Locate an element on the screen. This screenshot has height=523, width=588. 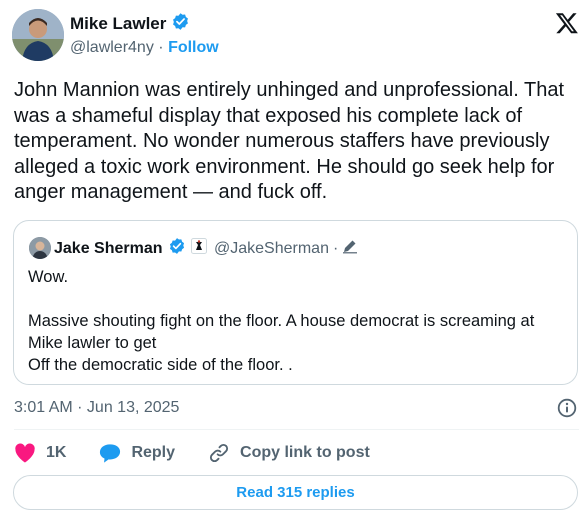
author-handle-row: @lawler4ny · Follow is located at coordinates (144, 48).